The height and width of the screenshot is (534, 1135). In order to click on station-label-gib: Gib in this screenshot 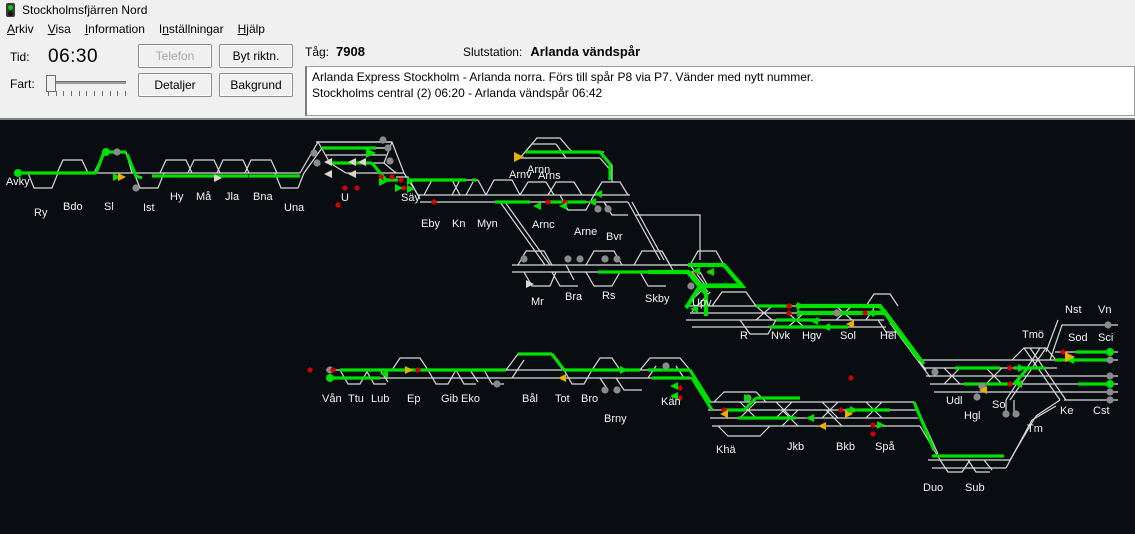, I will do `click(449, 399)`.